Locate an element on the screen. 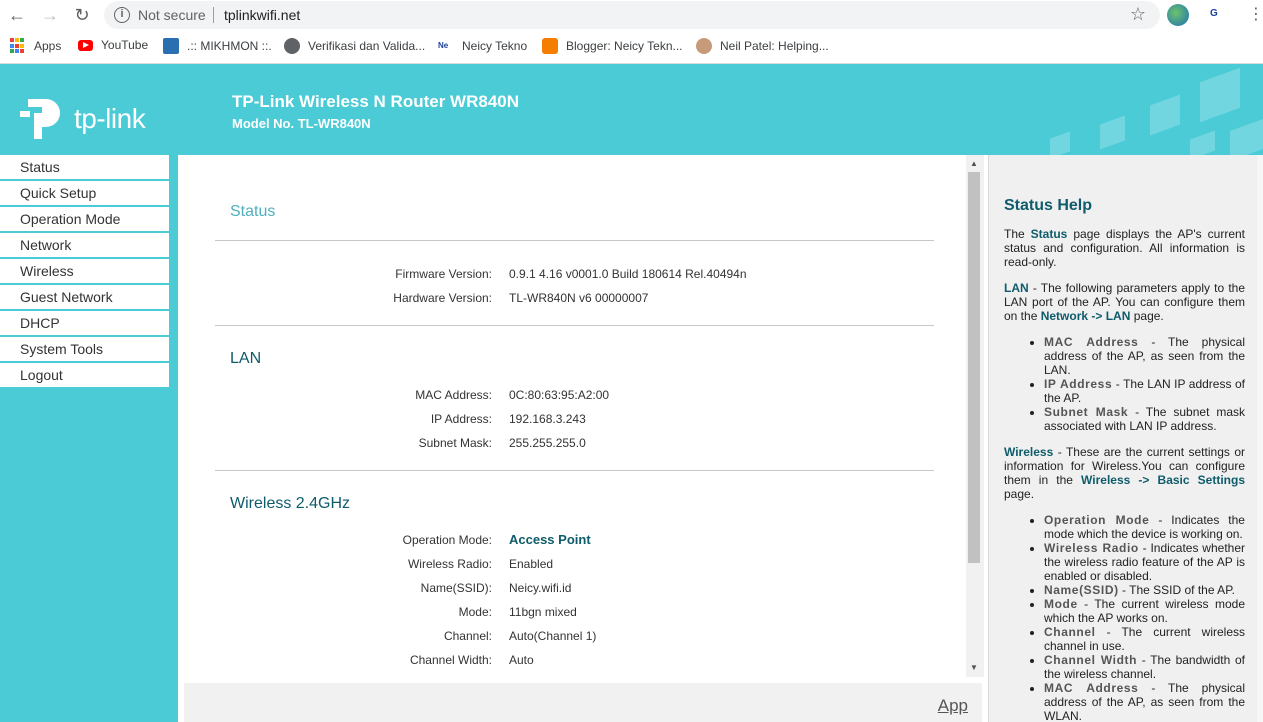  bookmark-apps: Apps is located at coordinates (35, 46).